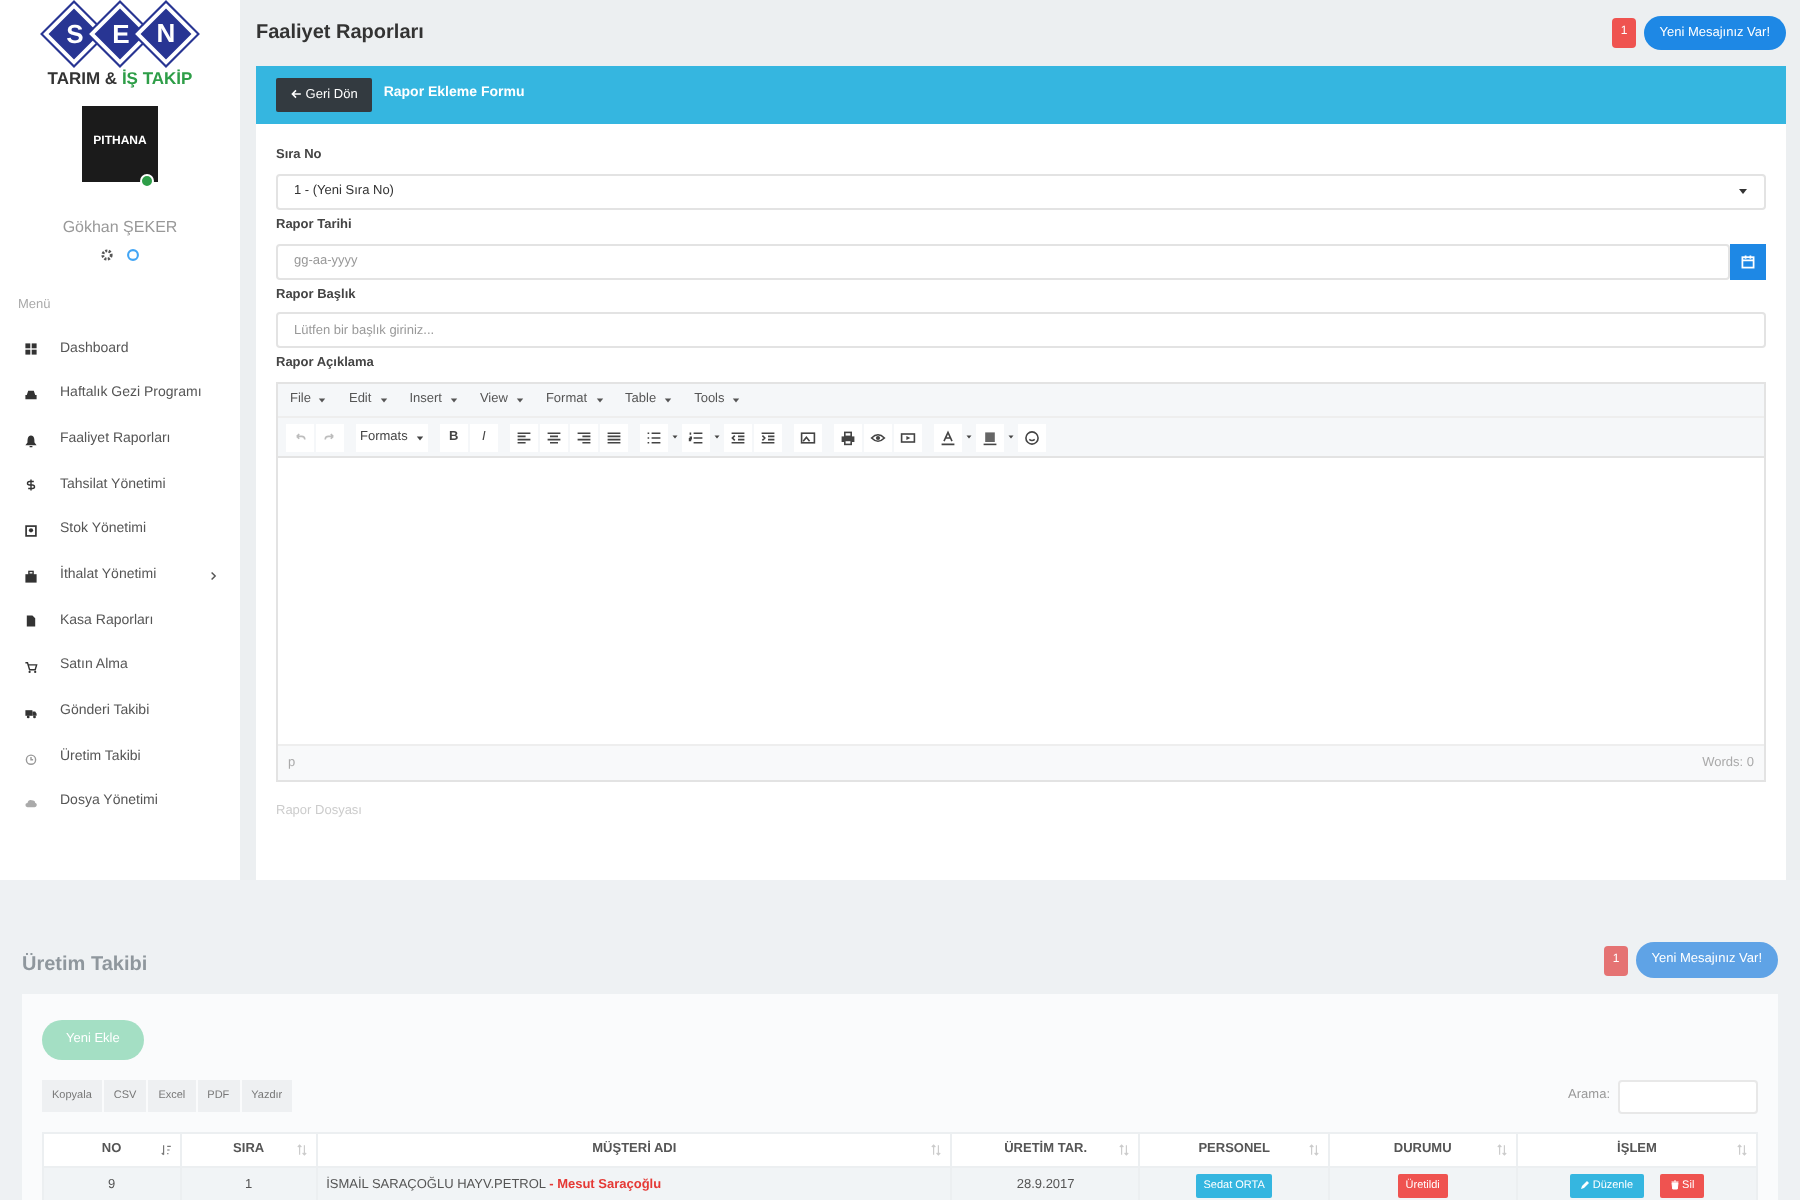 Image resolution: width=1800 pixels, height=1200 pixels. I want to click on bell-icon, so click(31, 440).